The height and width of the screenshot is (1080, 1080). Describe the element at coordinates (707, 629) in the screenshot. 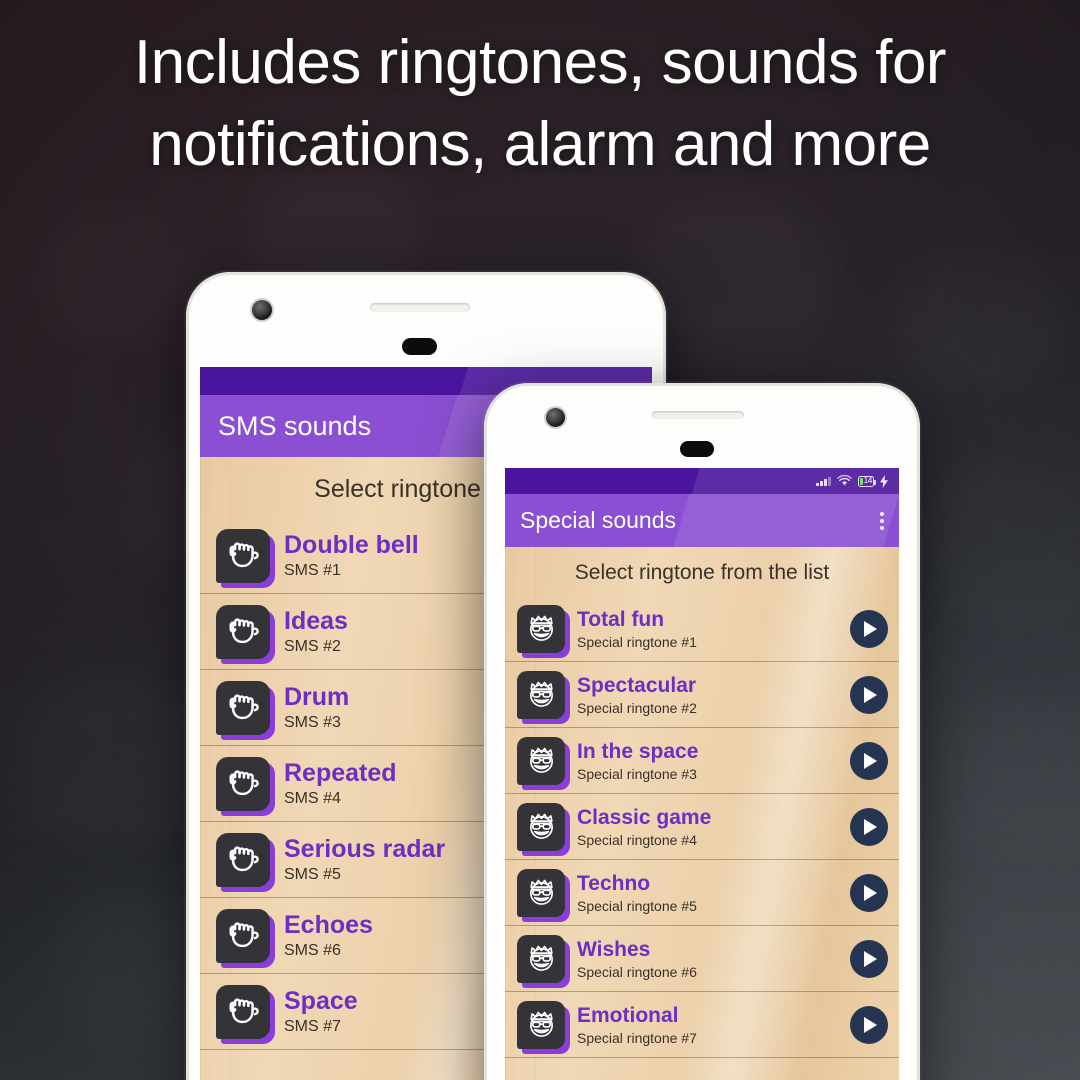

I see `ringtone-text: Total fun Special ringtone #1` at that location.